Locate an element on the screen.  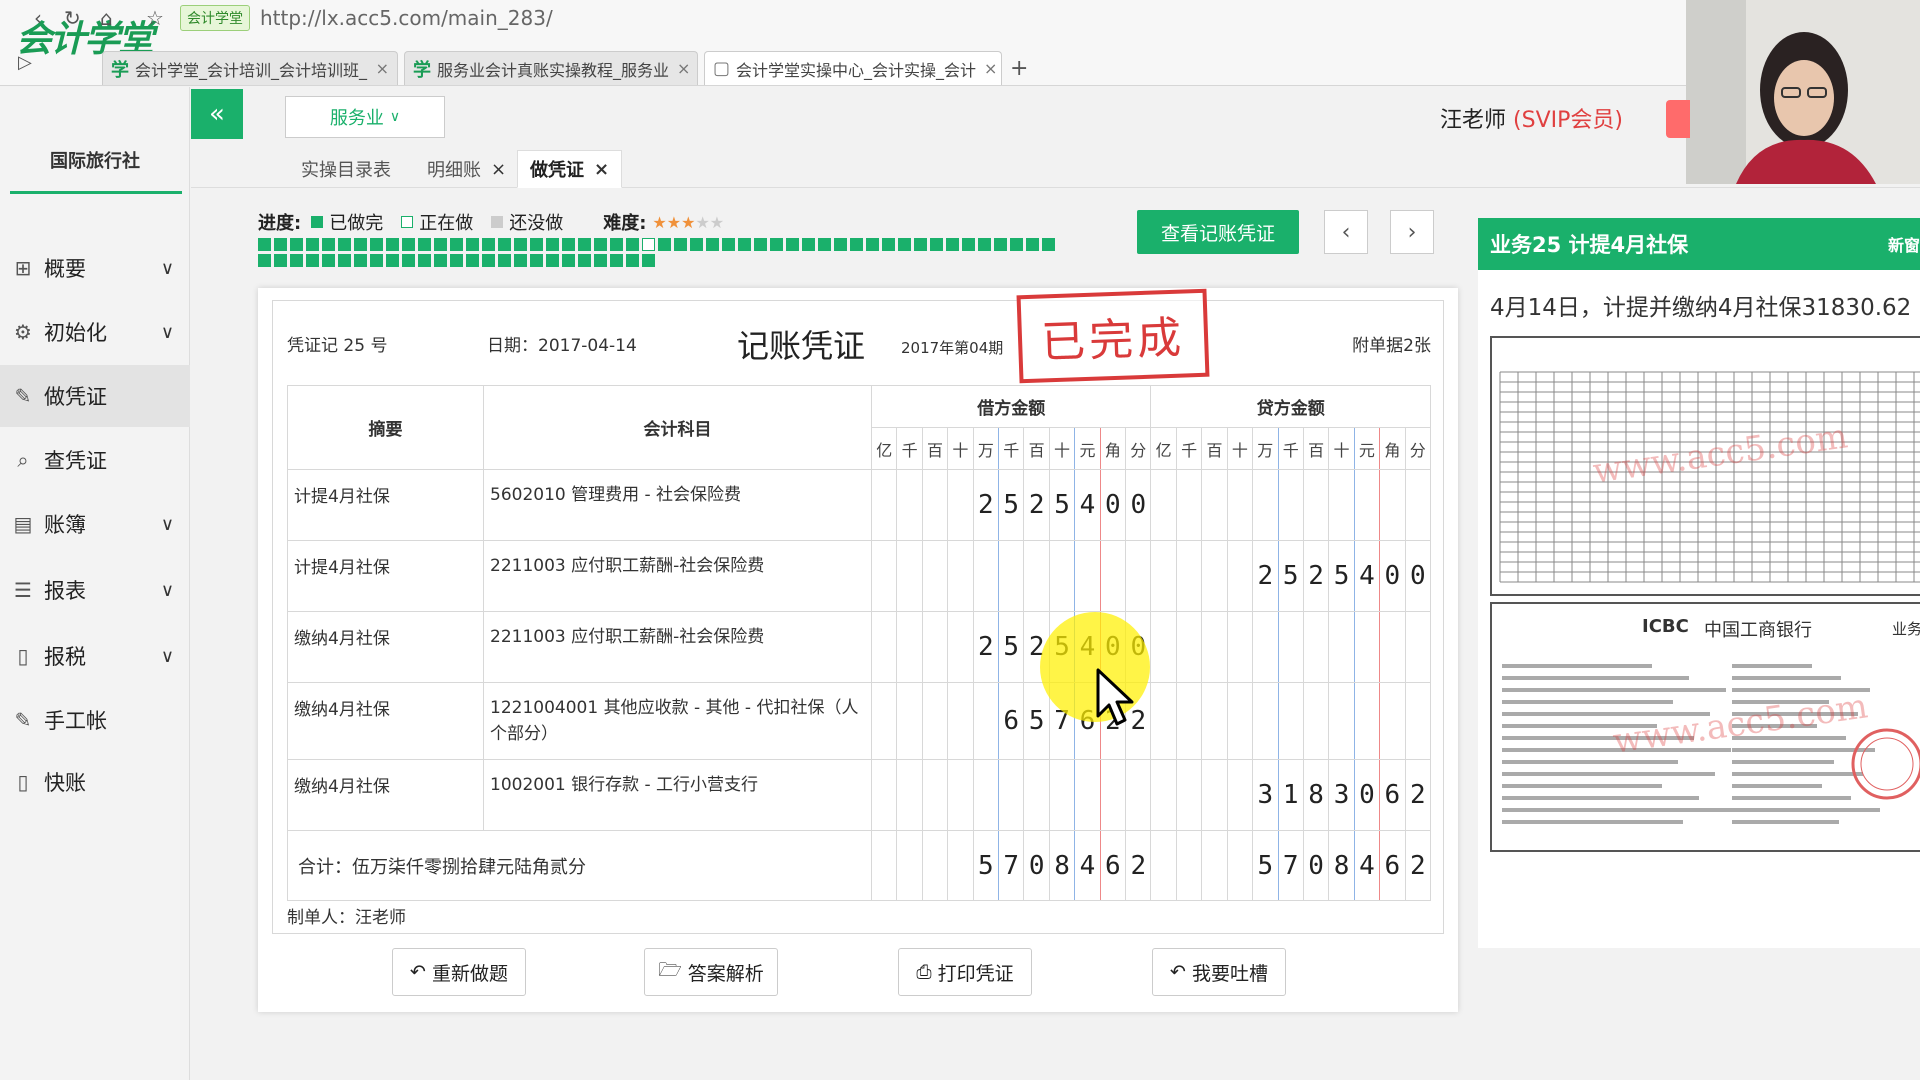
entry-account: 1002001 银行存款 - 工行小营支行 is located at coordinates (677, 795).